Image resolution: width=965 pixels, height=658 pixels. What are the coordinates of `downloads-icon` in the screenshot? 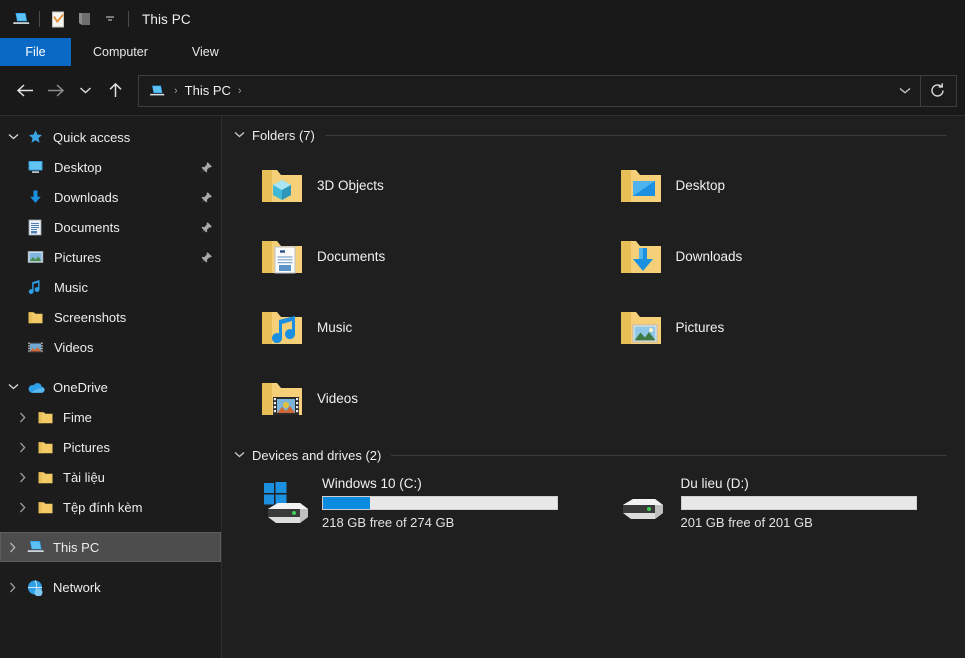 It's located at (35, 197).